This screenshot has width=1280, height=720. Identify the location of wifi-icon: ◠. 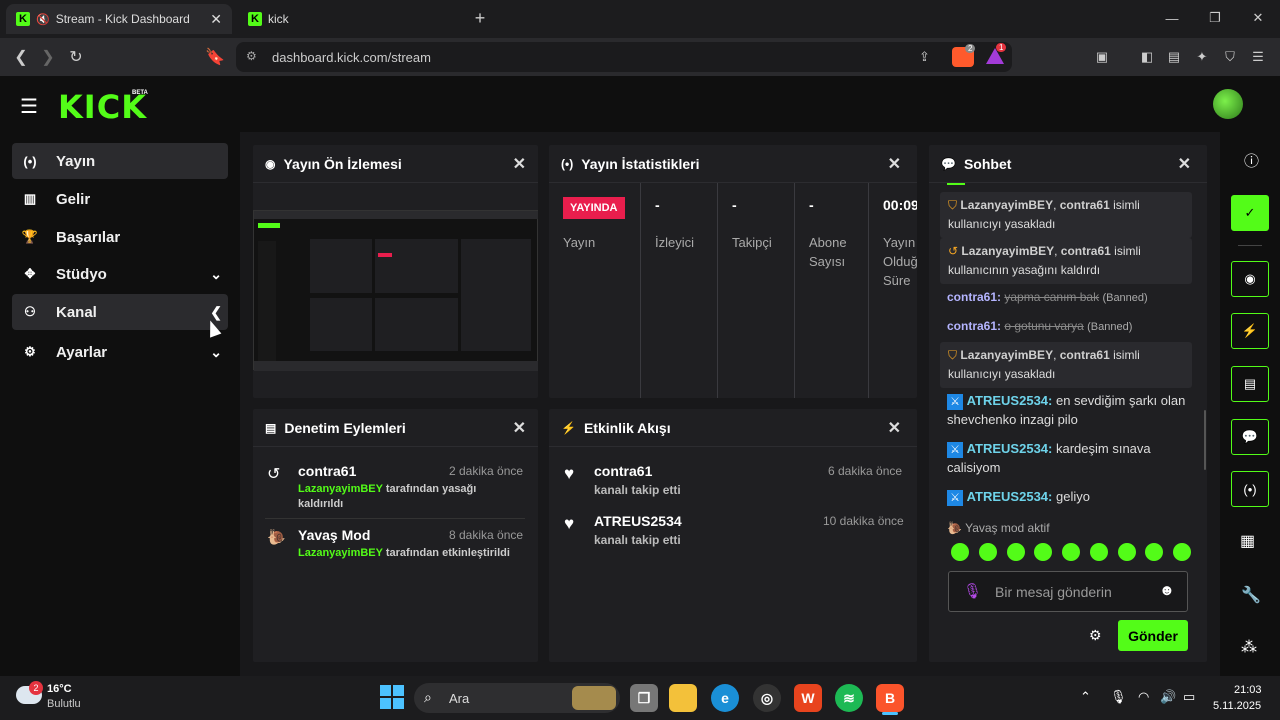
(1143, 697).